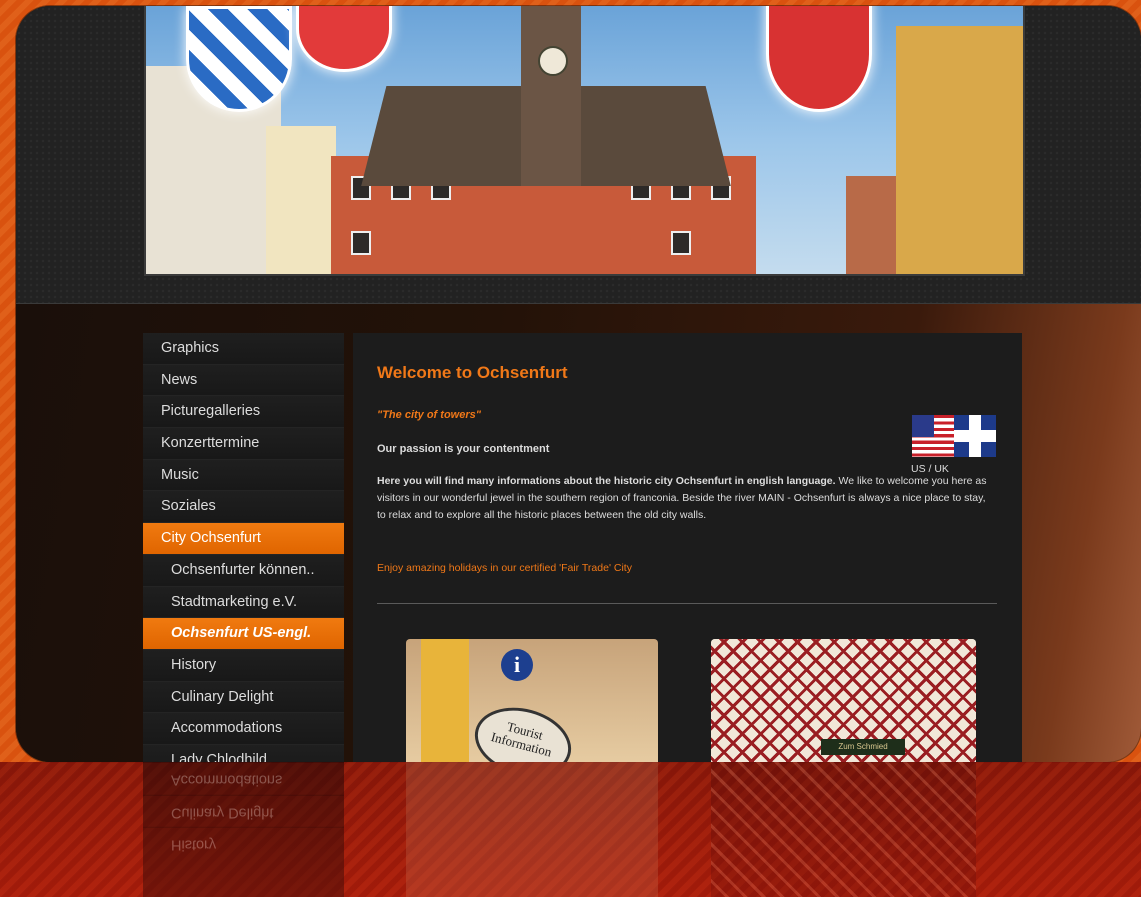 The image size is (1141, 897). Describe the element at coordinates (301, 200) in the screenshot. I see `banner-house-left2` at that location.